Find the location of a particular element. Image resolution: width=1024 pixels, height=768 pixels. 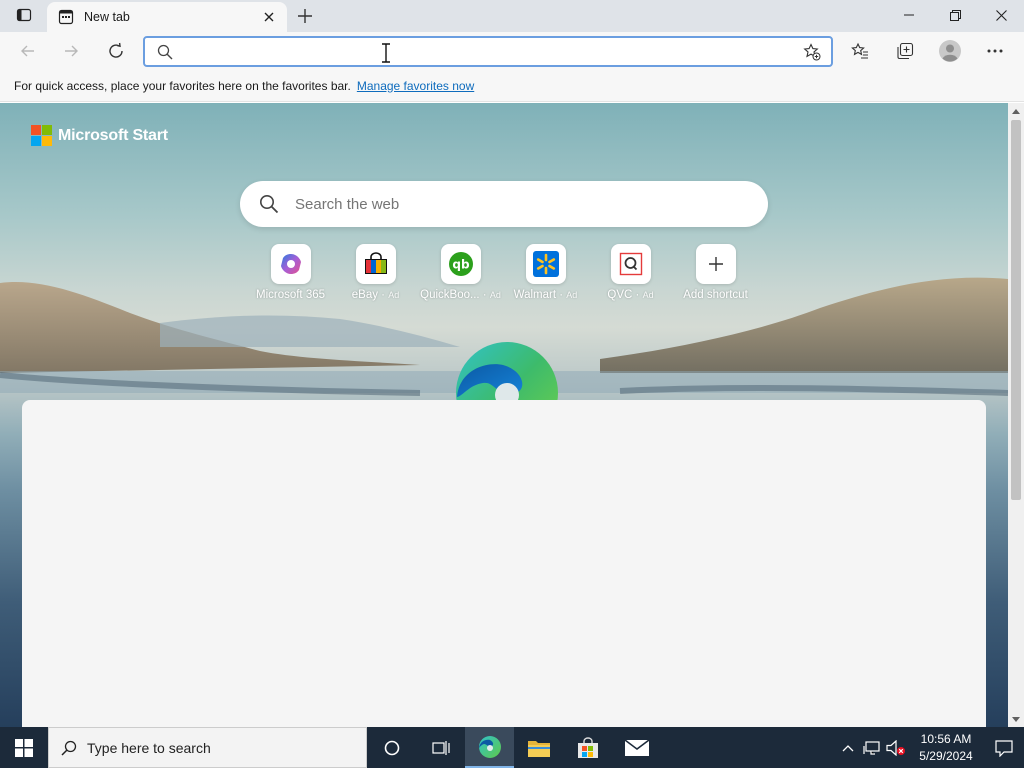

qvc-icon is located at coordinates (630, 264).